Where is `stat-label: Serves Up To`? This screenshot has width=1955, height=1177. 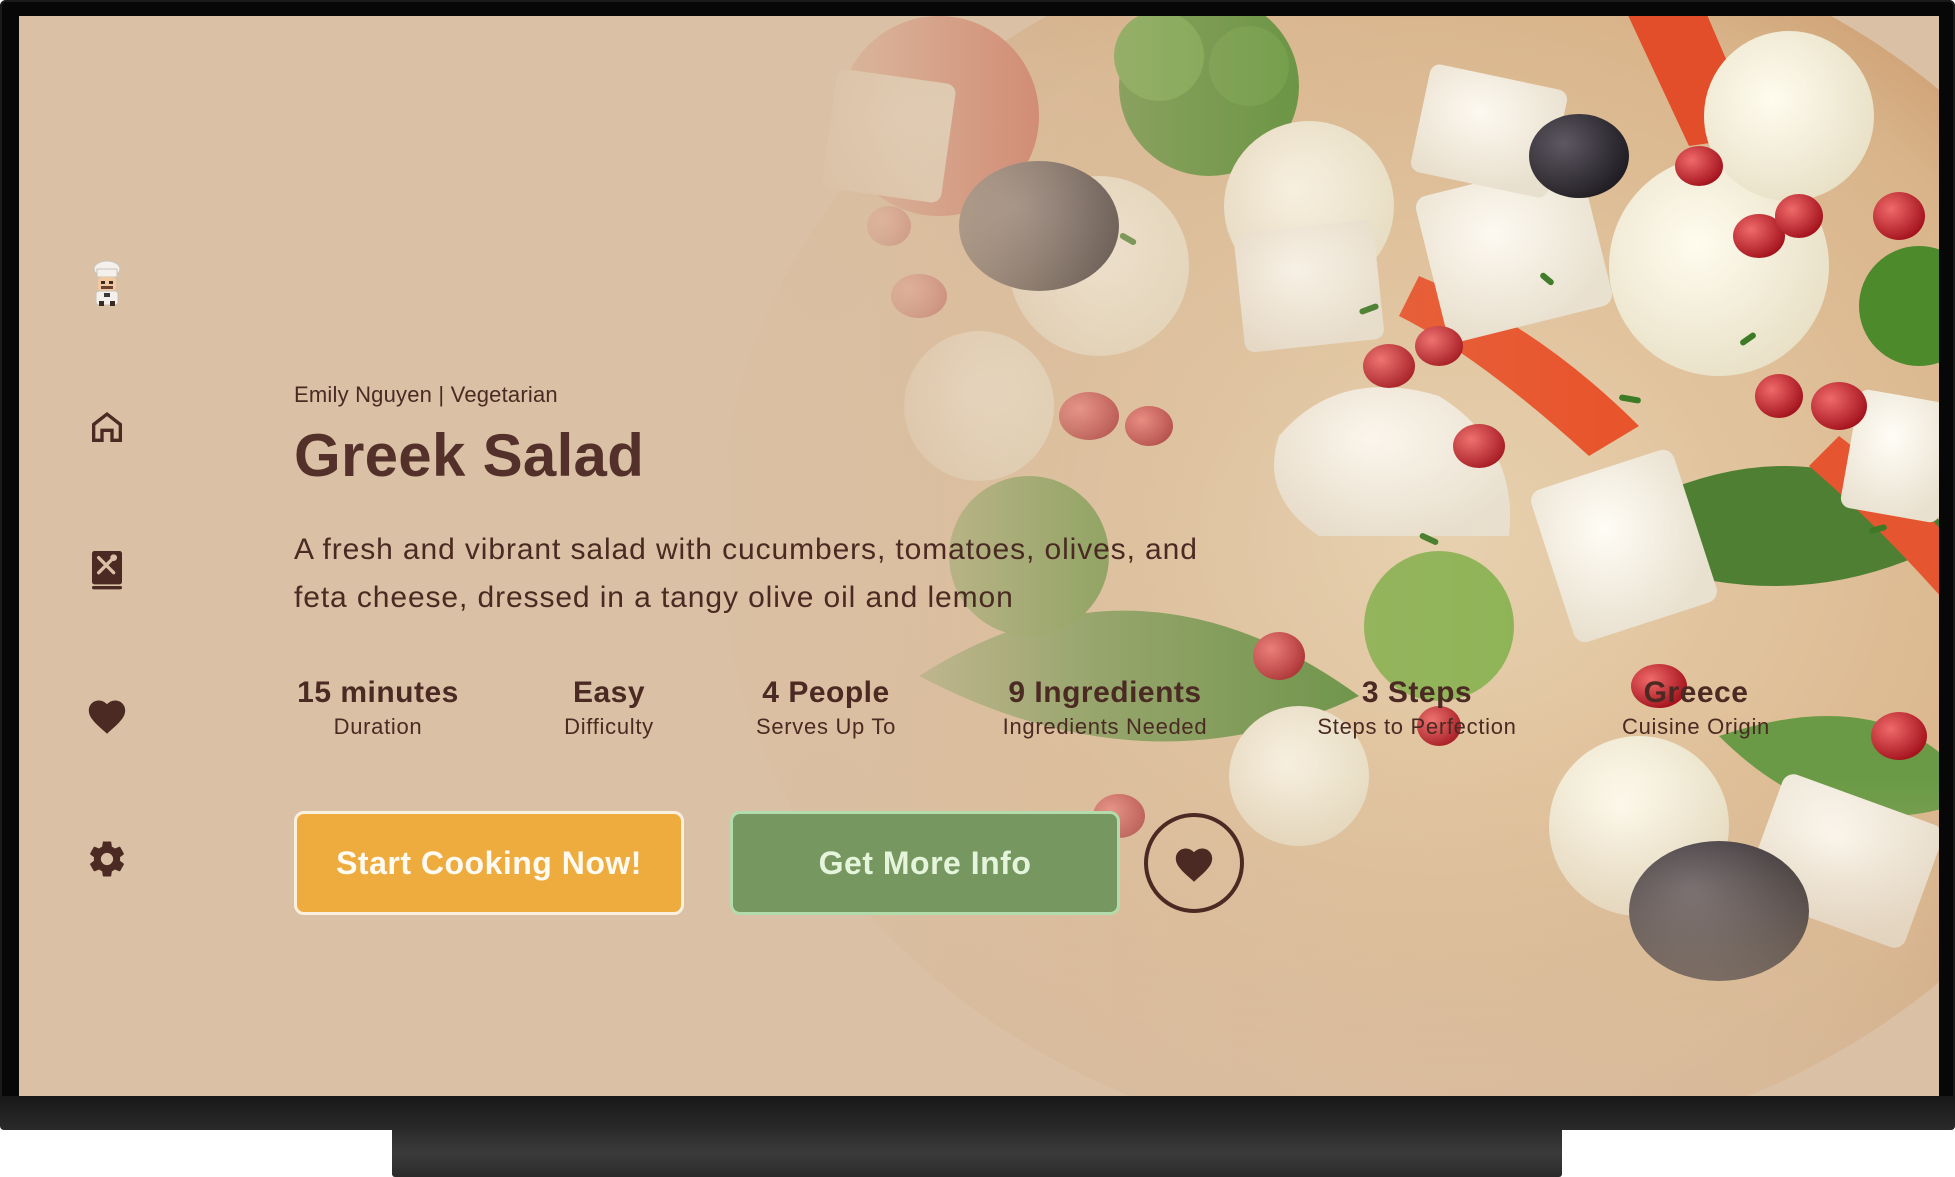 stat-label: Serves Up To is located at coordinates (826, 726).